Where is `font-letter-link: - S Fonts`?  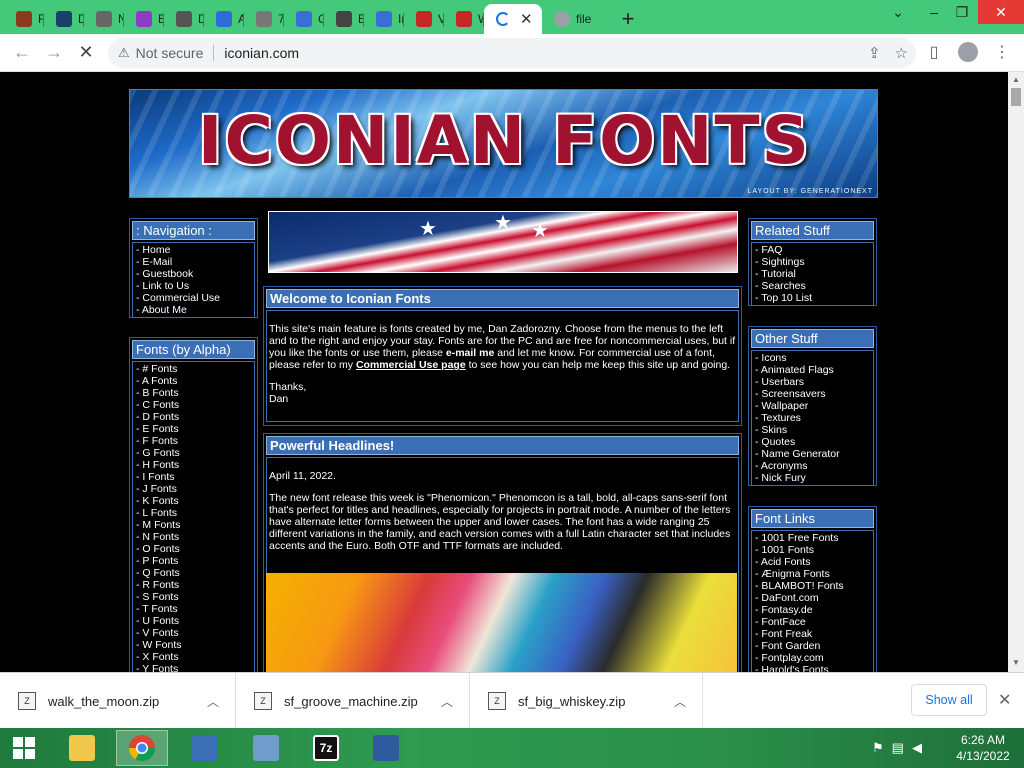 font-letter-link: - S Fonts is located at coordinates (193, 597).